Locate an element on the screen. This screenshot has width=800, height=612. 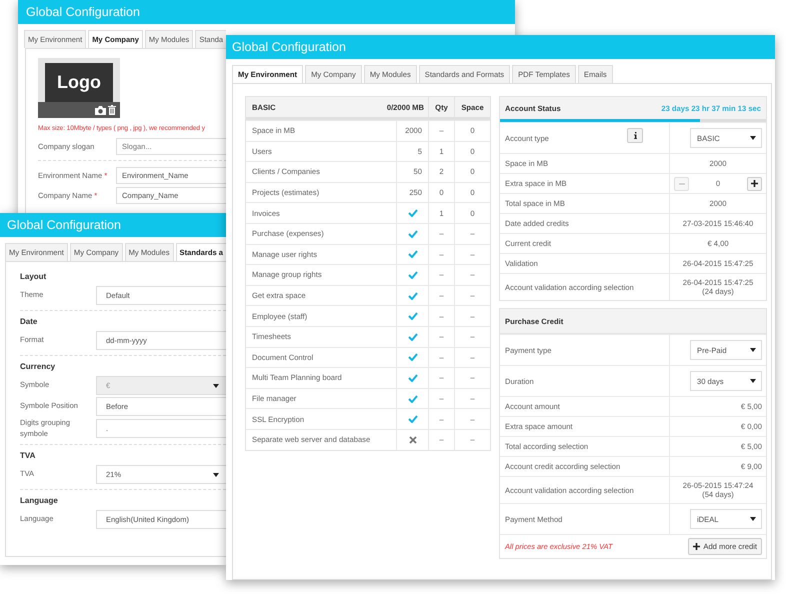
increase-button is located at coordinates (754, 183).